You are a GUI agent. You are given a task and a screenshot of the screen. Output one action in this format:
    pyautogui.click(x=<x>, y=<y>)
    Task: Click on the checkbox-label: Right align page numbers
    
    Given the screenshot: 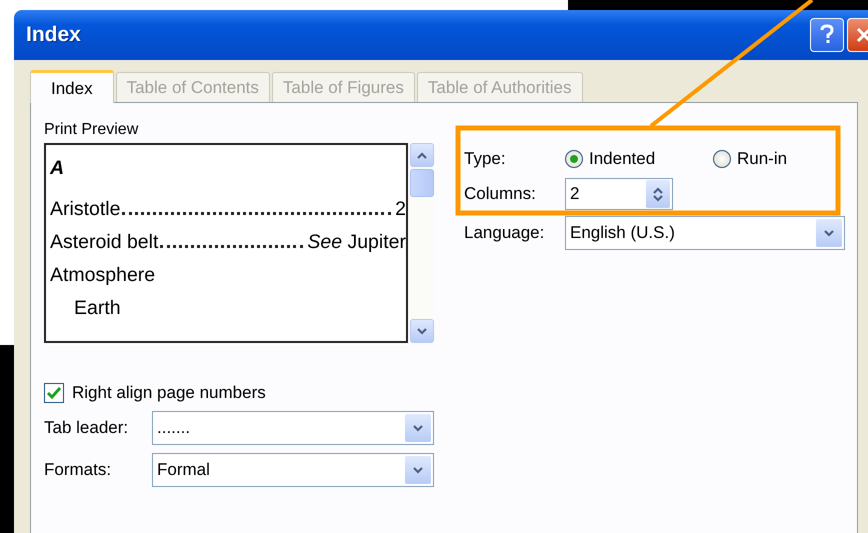 What is the action you would take?
    pyautogui.click(x=169, y=393)
    